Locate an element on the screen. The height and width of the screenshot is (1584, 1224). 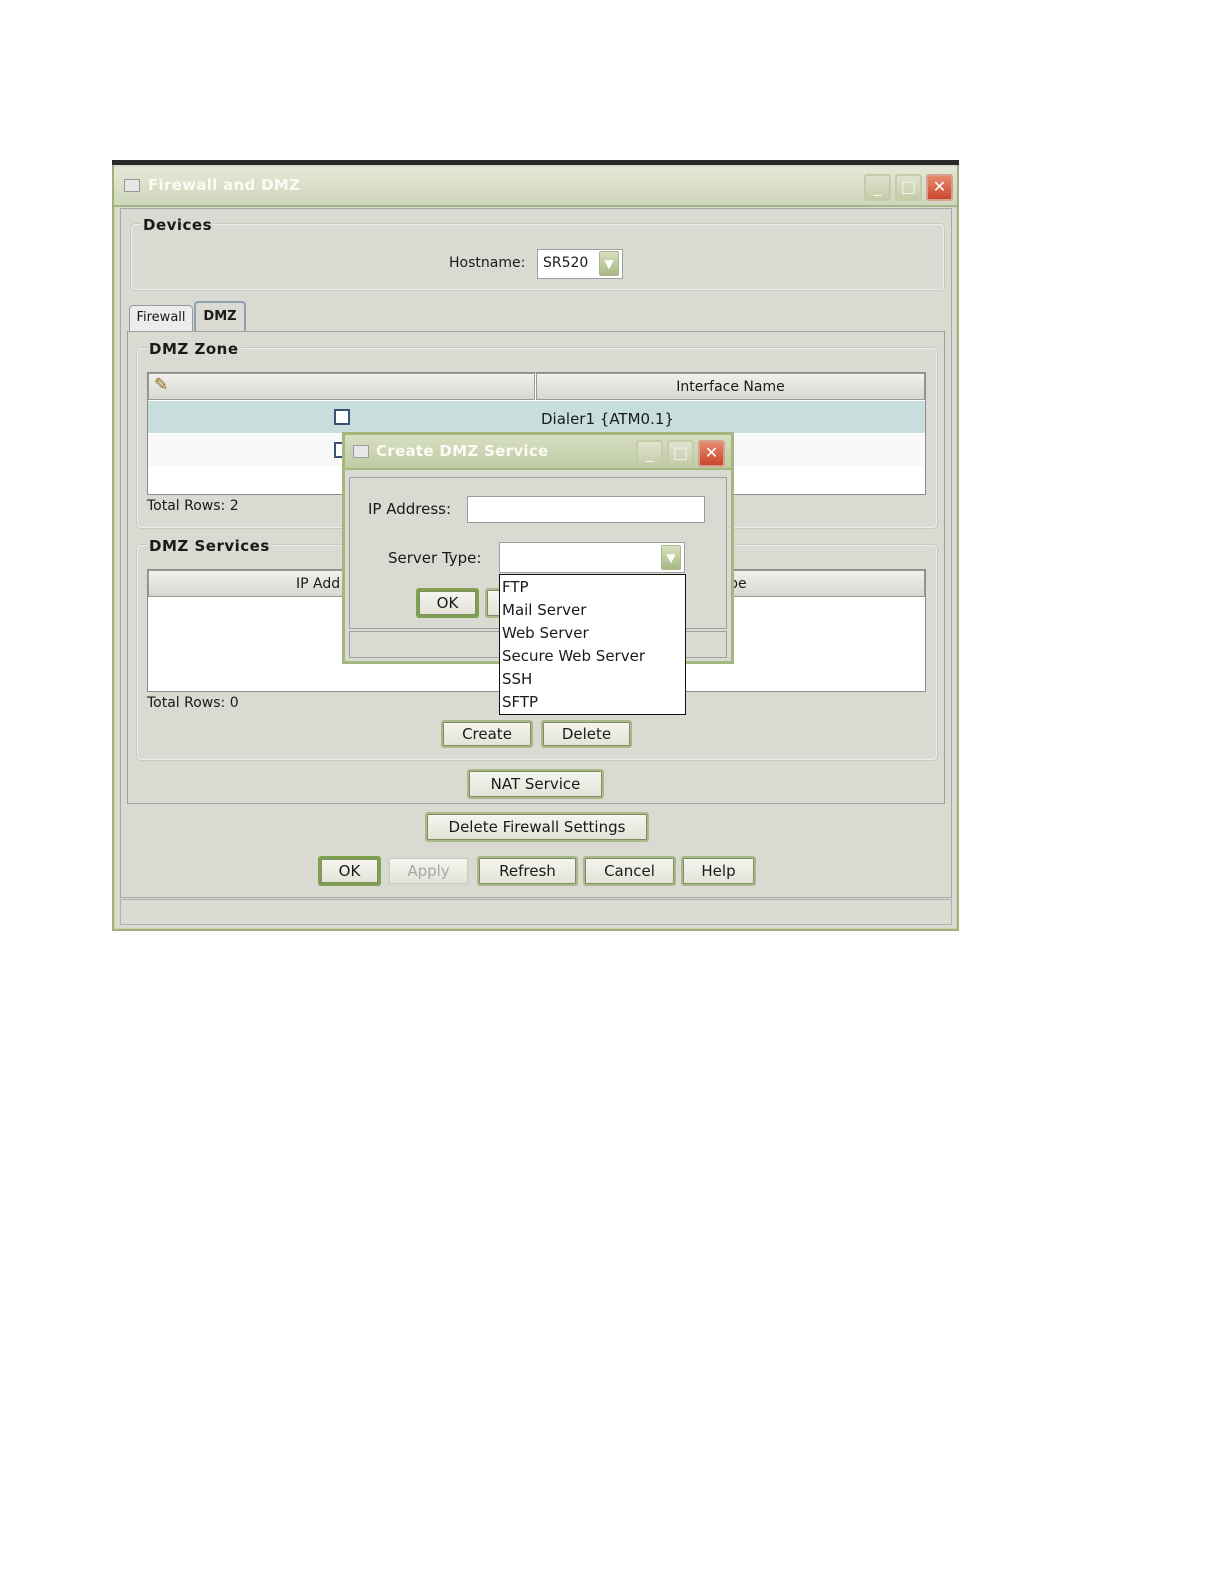
hostname-value: SR520 is located at coordinates (566, 263).